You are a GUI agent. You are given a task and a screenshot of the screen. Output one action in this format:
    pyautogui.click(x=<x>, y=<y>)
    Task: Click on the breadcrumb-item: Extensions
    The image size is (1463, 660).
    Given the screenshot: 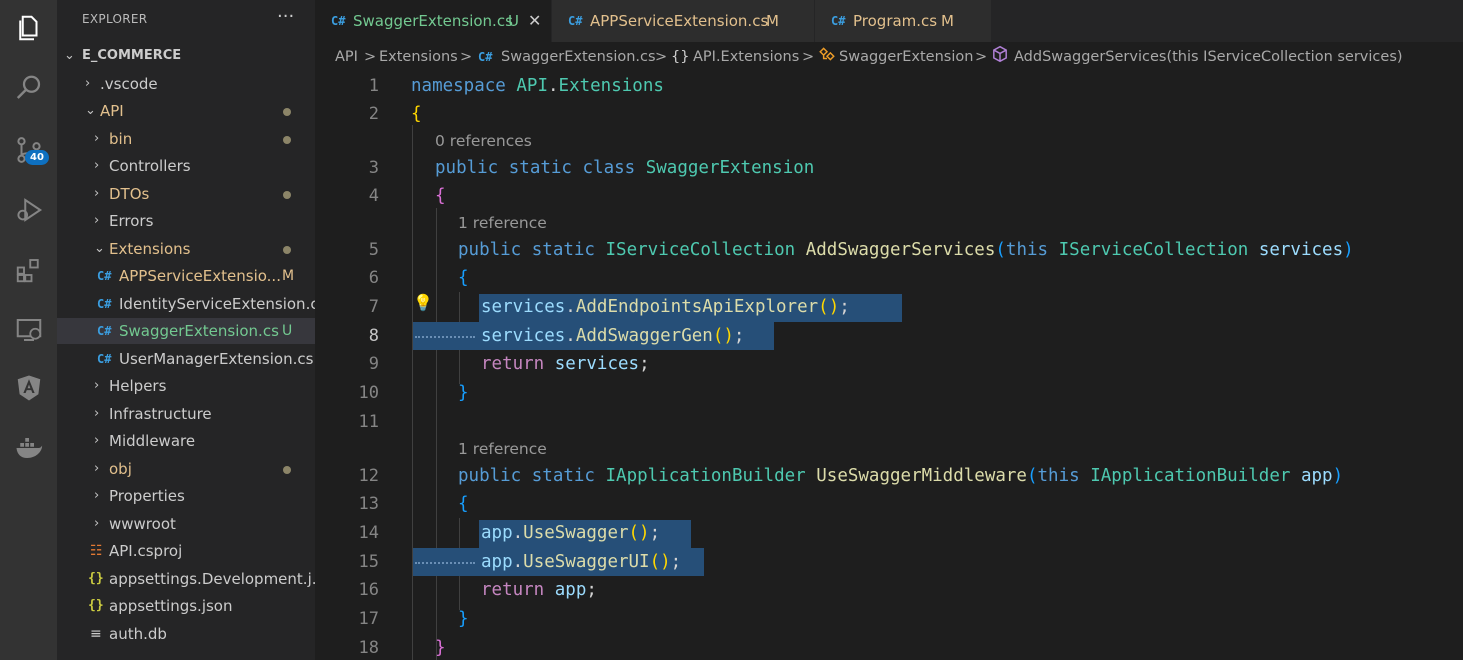 What is the action you would take?
    pyautogui.click(x=418, y=57)
    